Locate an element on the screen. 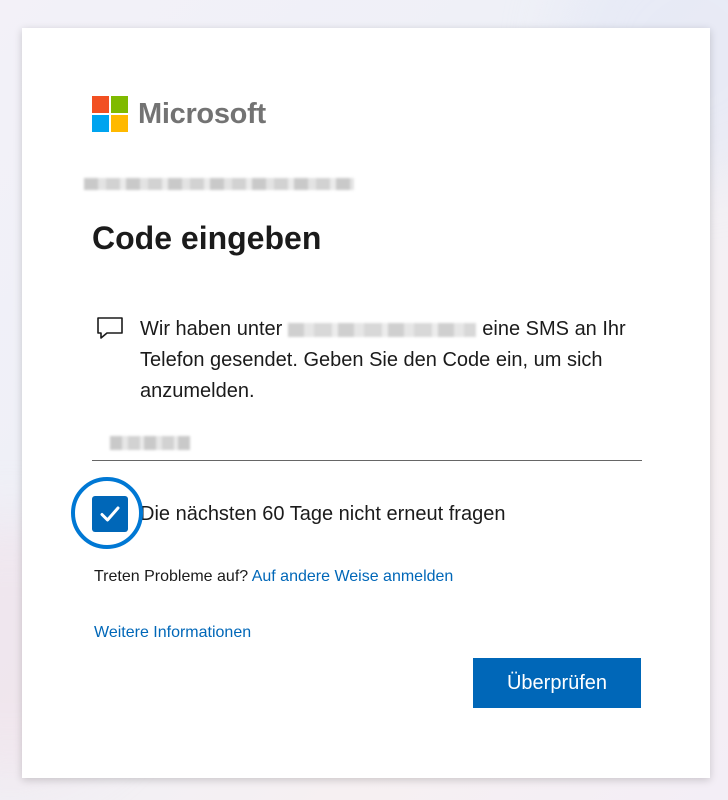  trouble-text: Treten Probleme auf? is located at coordinates (171, 576).